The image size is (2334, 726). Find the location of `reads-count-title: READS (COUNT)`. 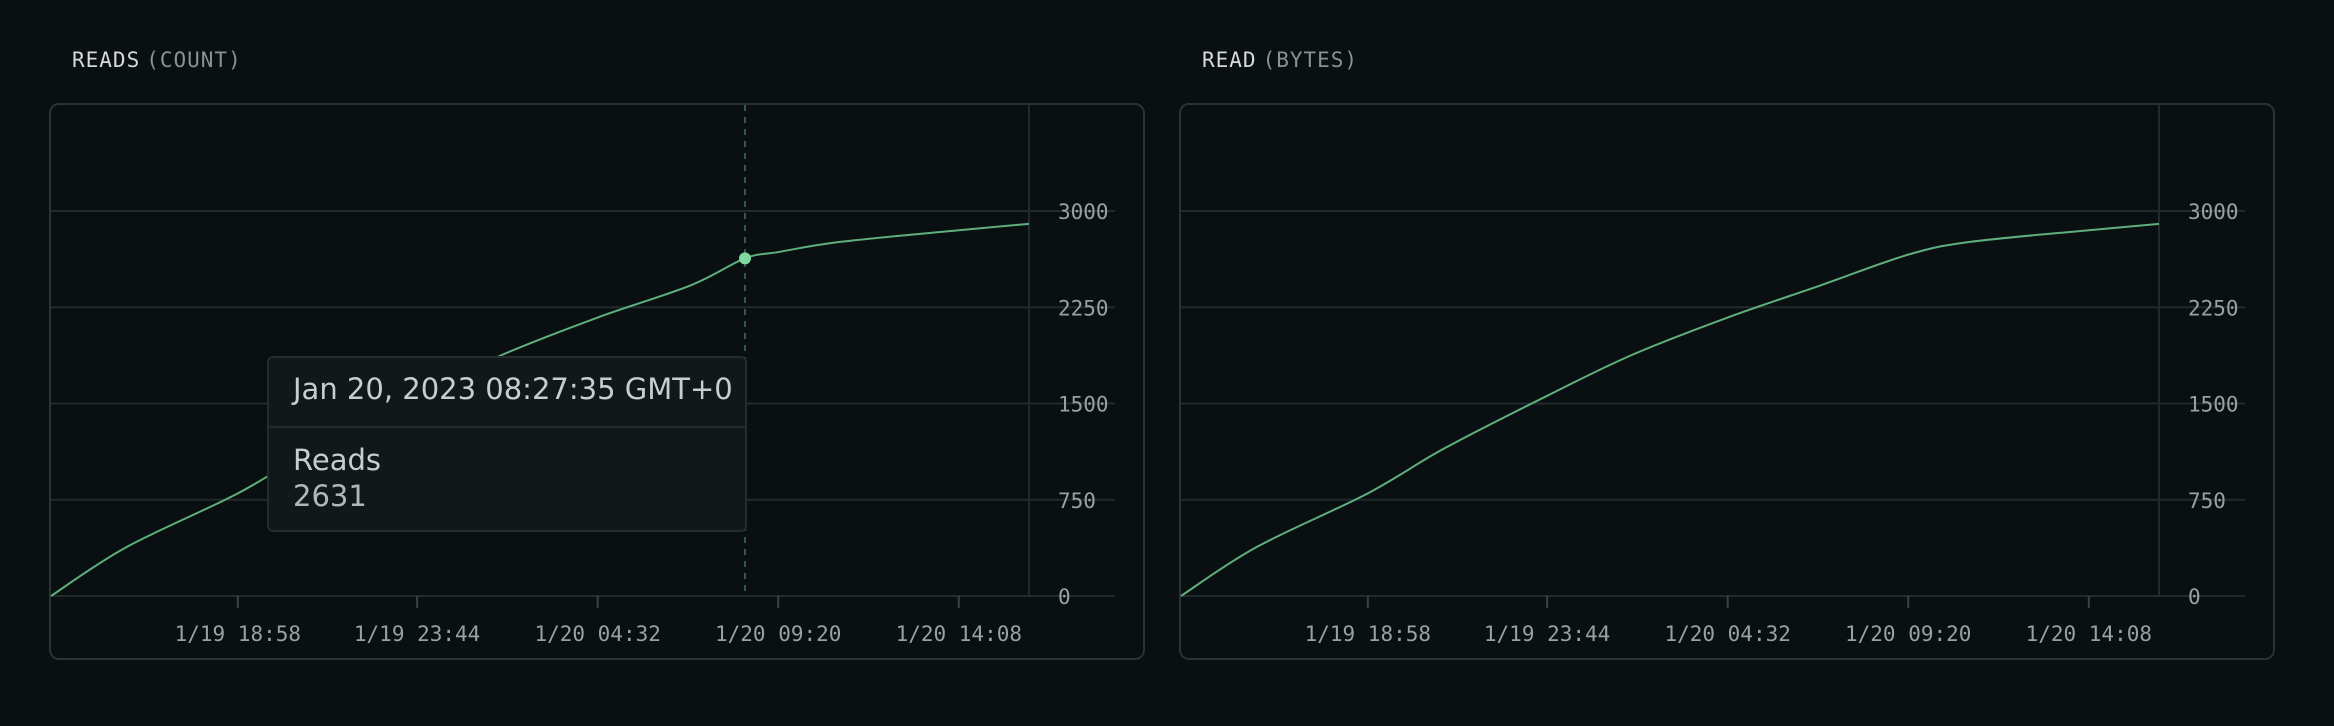

reads-count-title: READS (COUNT) is located at coordinates (157, 60).